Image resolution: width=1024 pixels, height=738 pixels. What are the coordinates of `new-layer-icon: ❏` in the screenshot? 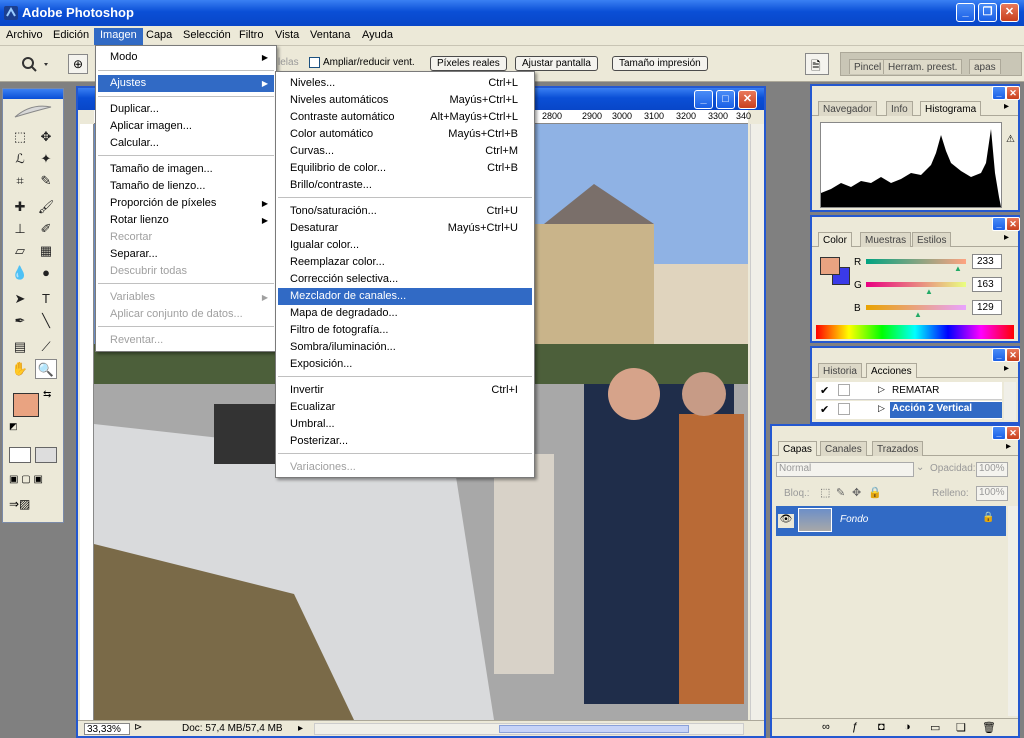 It's located at (961, 727).